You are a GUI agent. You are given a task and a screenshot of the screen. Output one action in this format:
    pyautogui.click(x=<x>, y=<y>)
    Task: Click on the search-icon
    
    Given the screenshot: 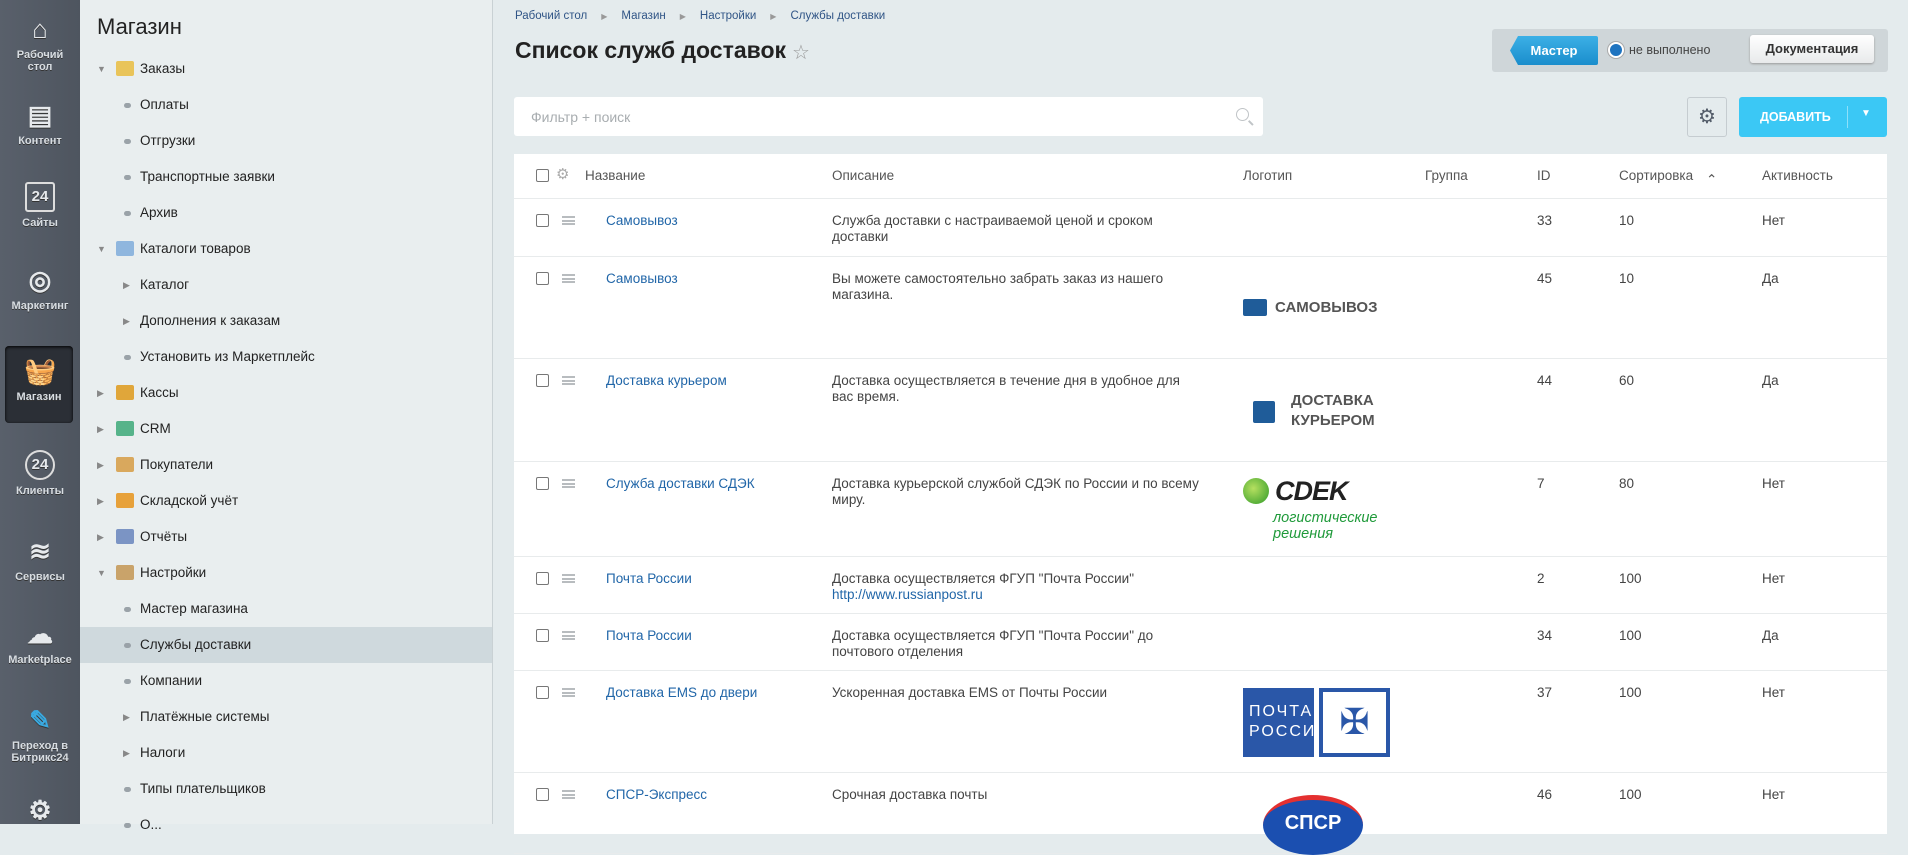 What is the action you would take?
    pyautogui.click(x=1242, y=114)
    